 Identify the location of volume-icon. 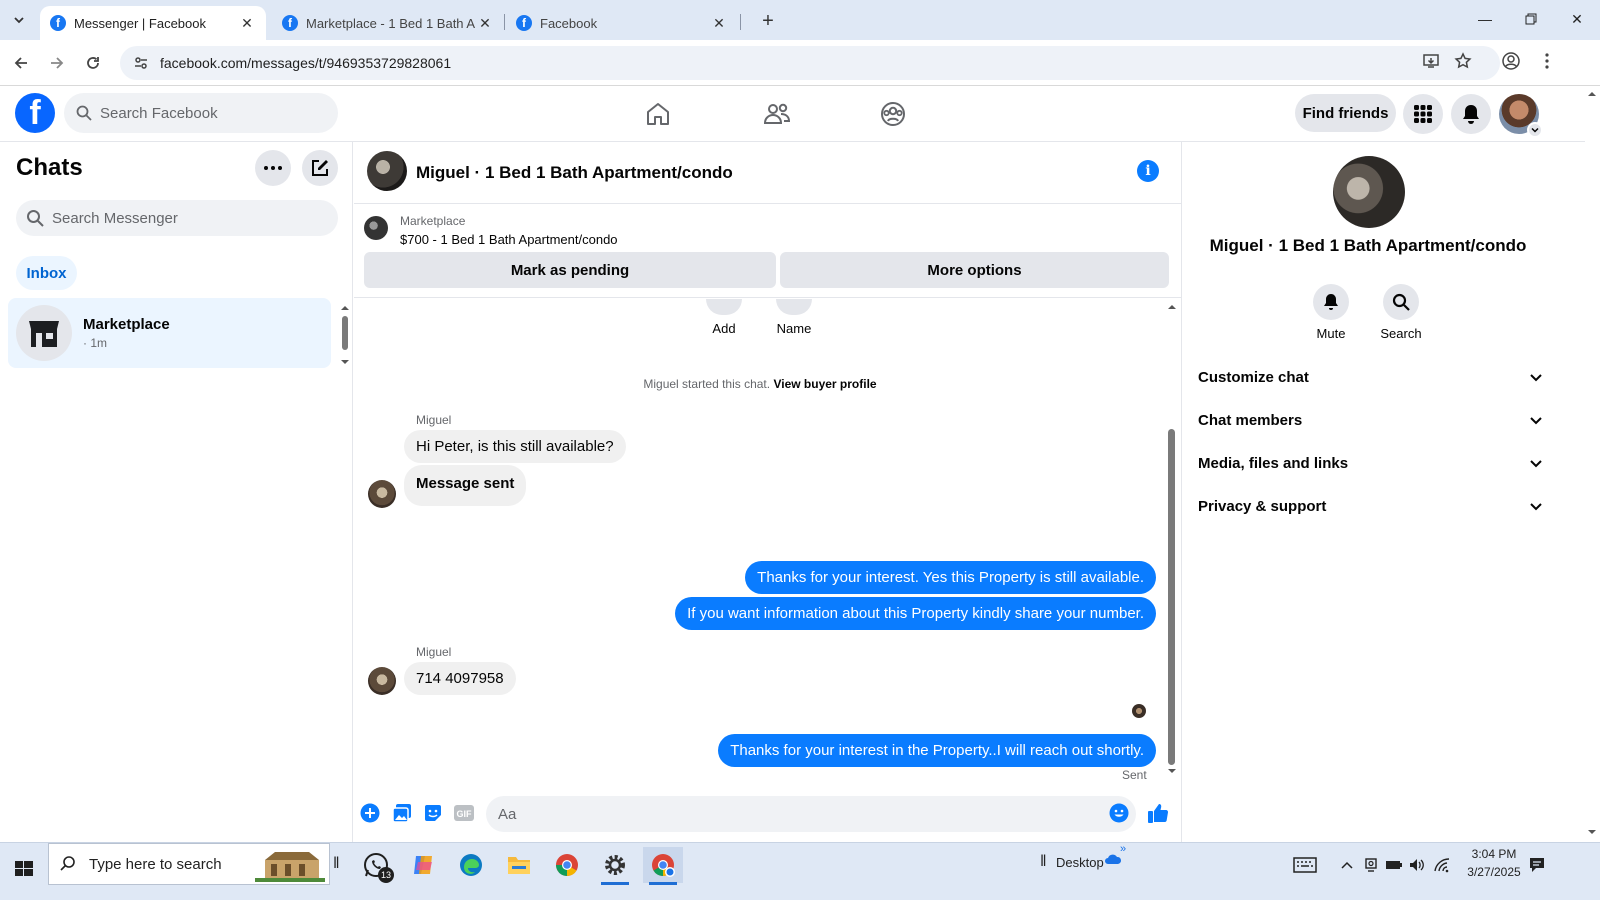
(1417, 865).